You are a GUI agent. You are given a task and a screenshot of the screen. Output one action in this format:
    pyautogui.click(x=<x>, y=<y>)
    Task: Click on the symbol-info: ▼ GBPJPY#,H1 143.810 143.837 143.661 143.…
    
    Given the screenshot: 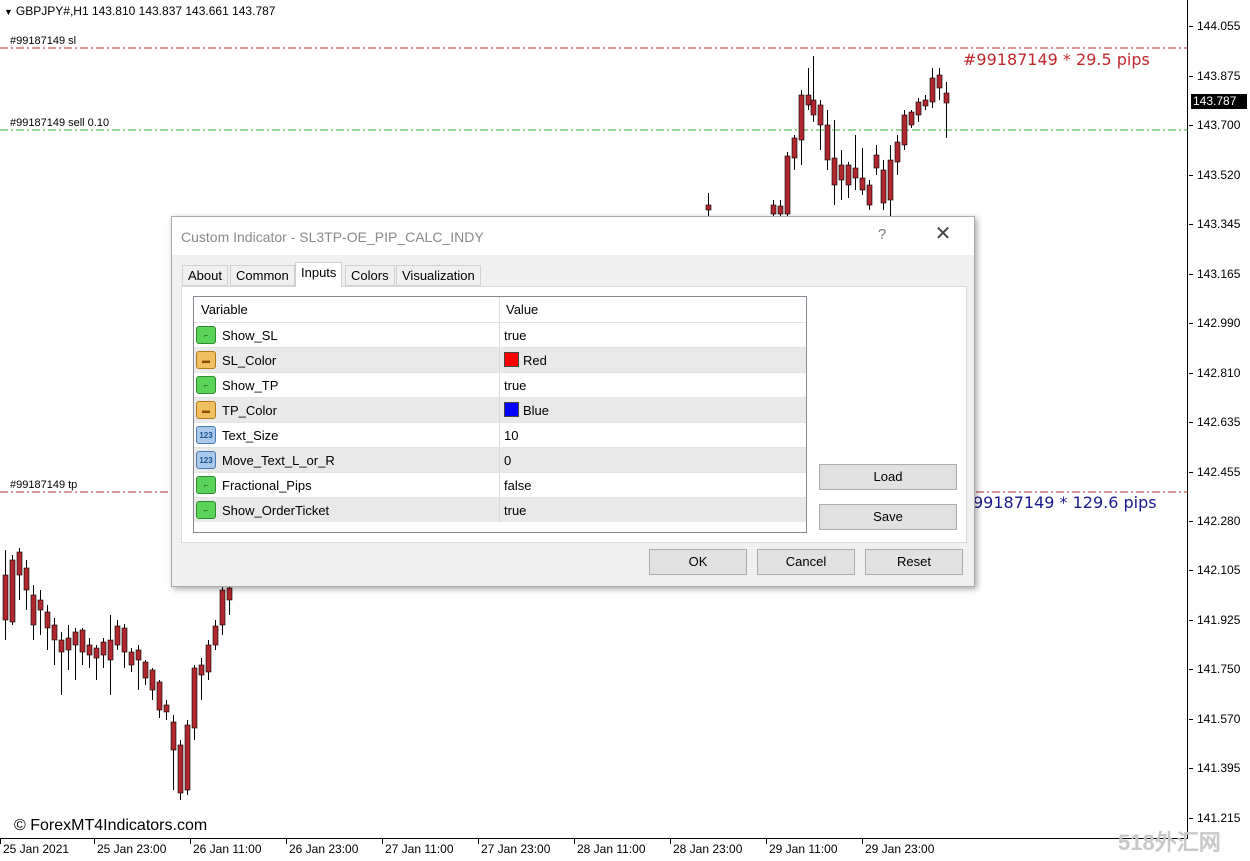 What is the action you would take?
    pyautogui.click(x=139, y=11)
    